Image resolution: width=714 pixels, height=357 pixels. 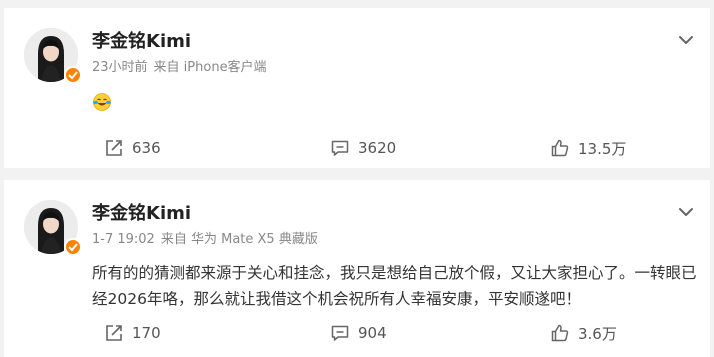 I want to click on like-button: 3.6万, so click(x=583, y=333).